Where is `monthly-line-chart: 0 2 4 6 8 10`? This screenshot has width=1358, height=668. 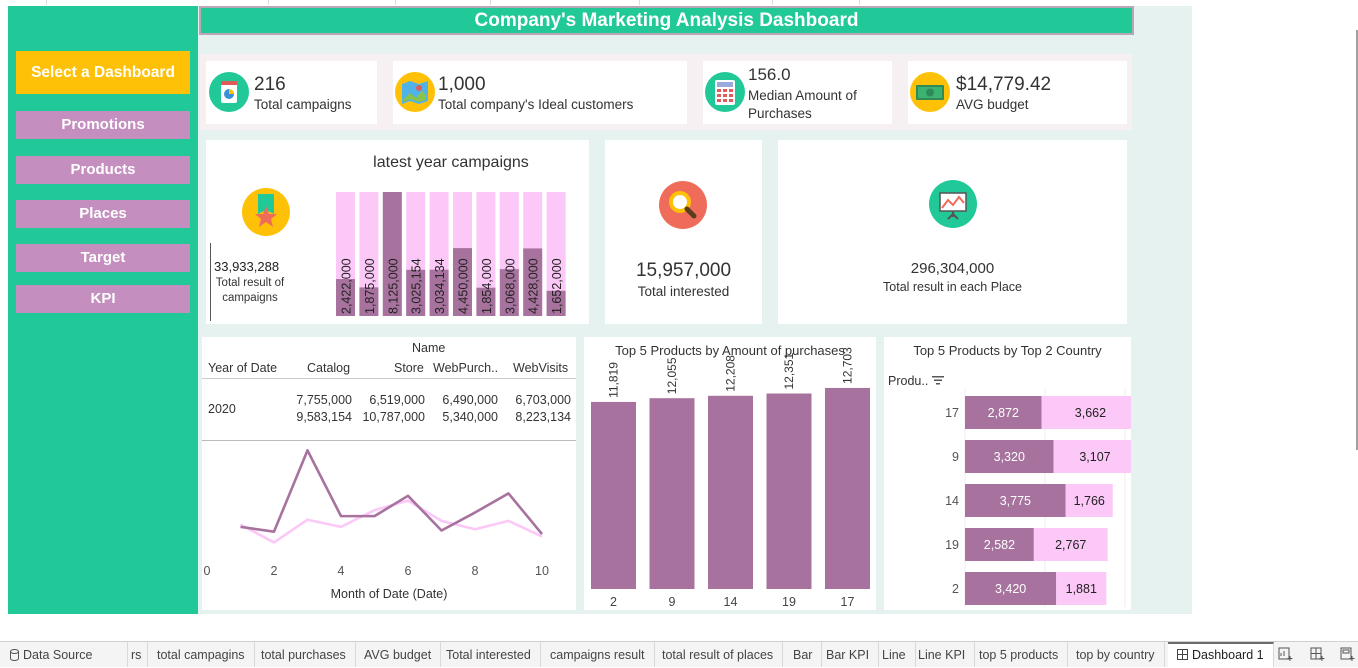 monthly-line-chart: 0 2 4 6 8 10 is located at coordinates (376, 513).